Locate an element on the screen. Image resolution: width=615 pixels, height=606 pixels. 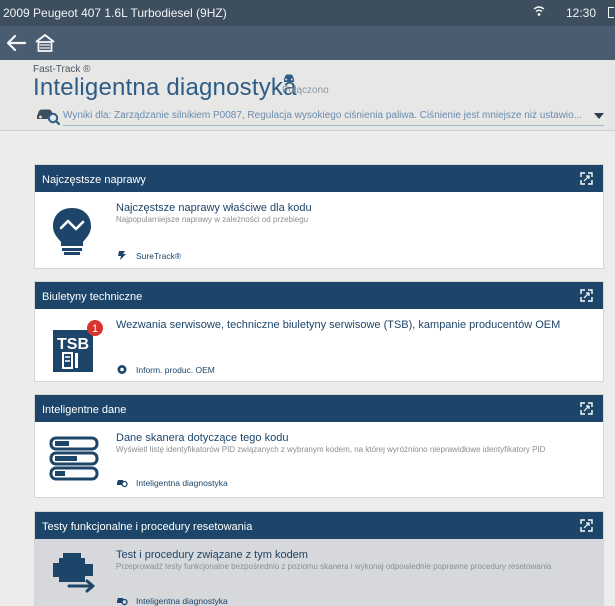
home-icon is located at coordinates (45, 43).